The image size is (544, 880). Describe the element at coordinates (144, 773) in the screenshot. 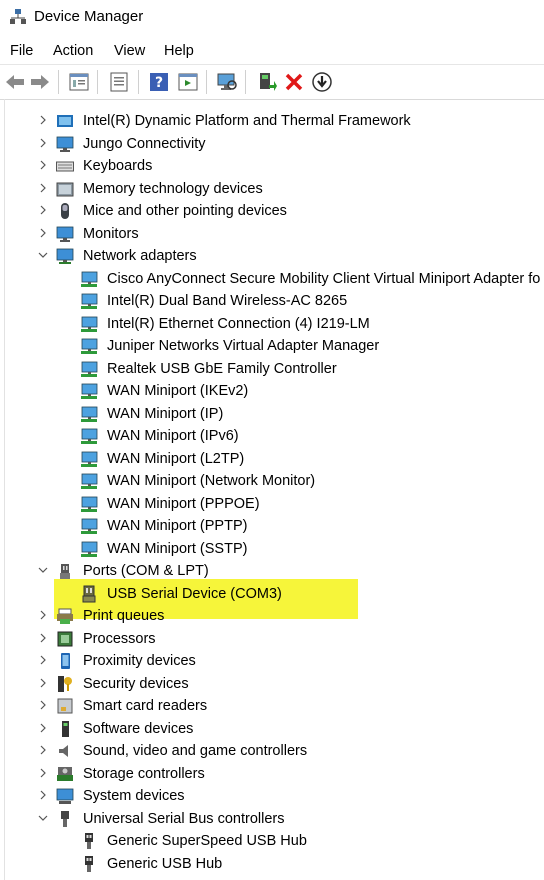

I see `tree-item-label: Storage controllers` at that location.